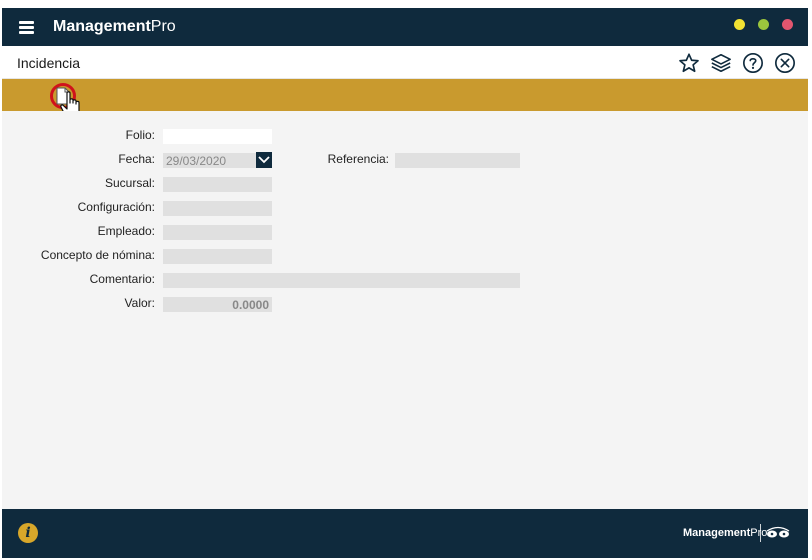 The width and height of the screenshot is (812, 560). I want to click on footer-brand: ManagementPro, so click(725, 533).